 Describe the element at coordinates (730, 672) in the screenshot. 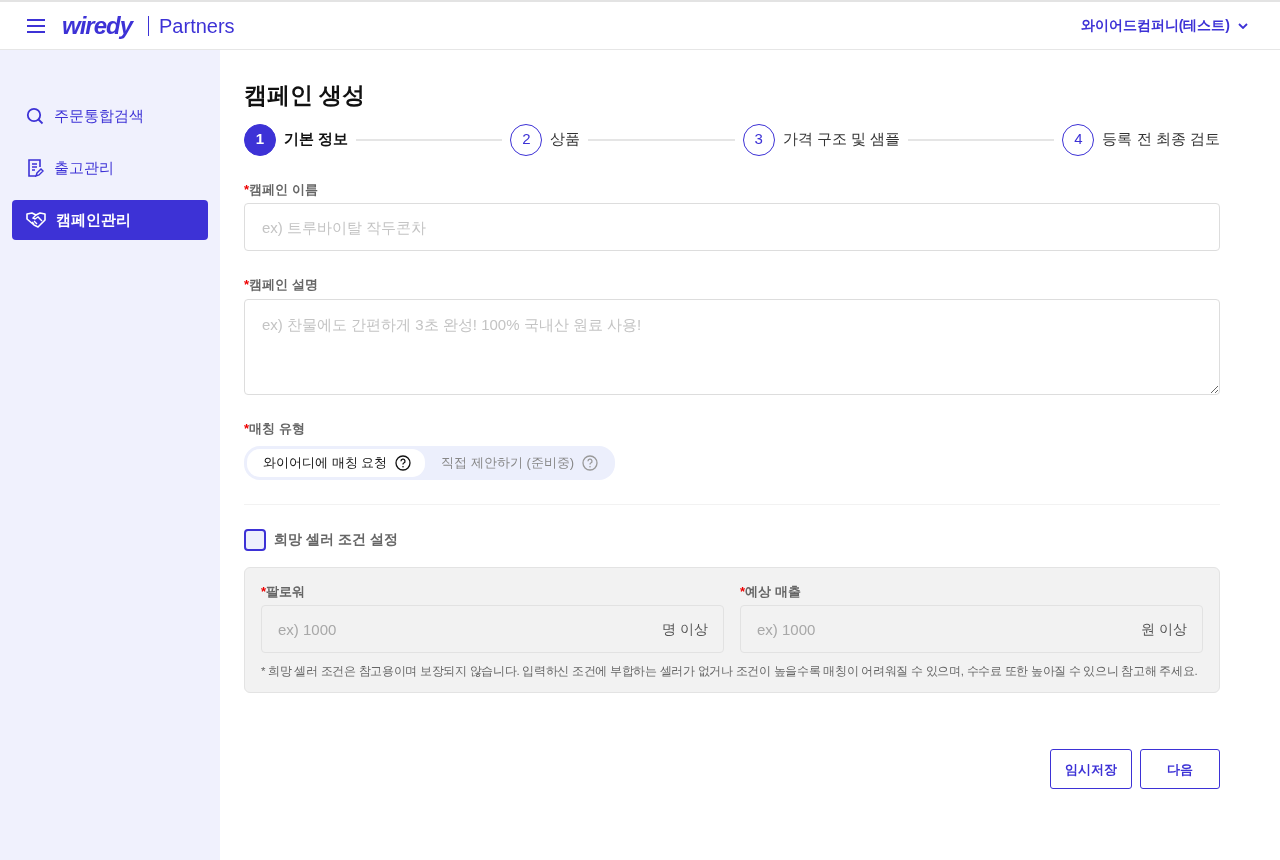

I see `note-text: * 희망 셀러 조건은 참고용이며 보장되지 않습니다. 입력하신 조건에 부합하는 셀러가 없거나 조건이 높을수록 매칭이 어려워질 수 있으며, 수수료 또한 높아질 수 있으니 참고해 주세요.` at that location.